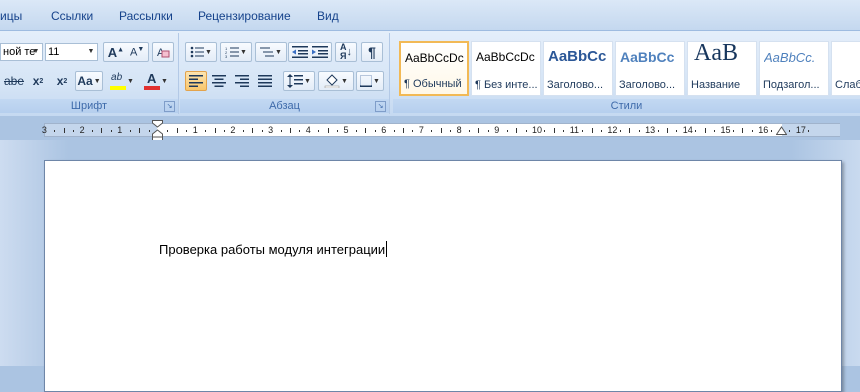  Describe the element at coordinates (236, 52) in the screenshot. I see `numbering-button: 123 ▼` at that location.